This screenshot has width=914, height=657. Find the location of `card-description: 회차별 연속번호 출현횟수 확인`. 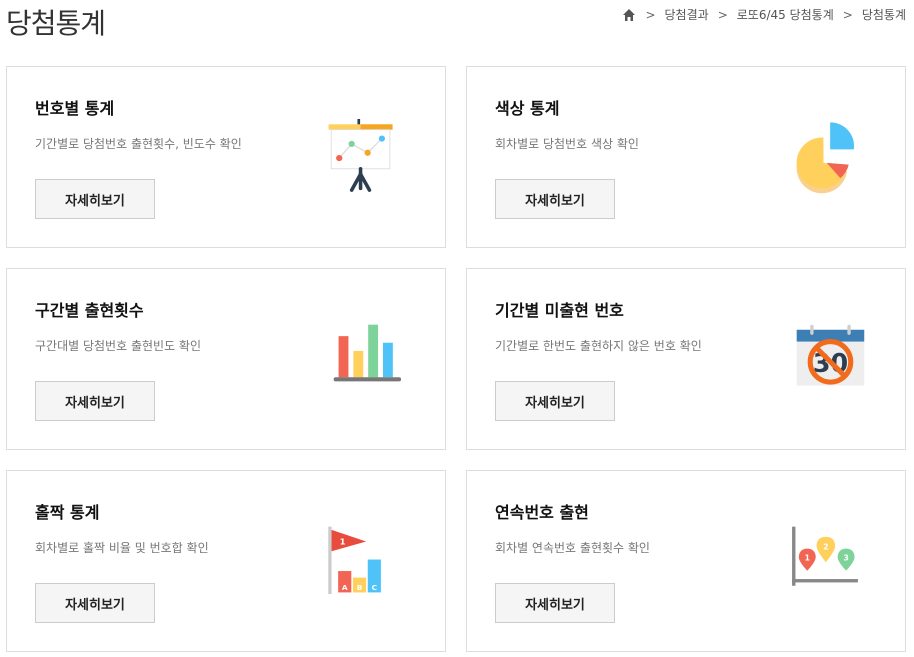

card-description: 회차별 연속번호 출현횟수 확인 is located at coordinates (572, 548).